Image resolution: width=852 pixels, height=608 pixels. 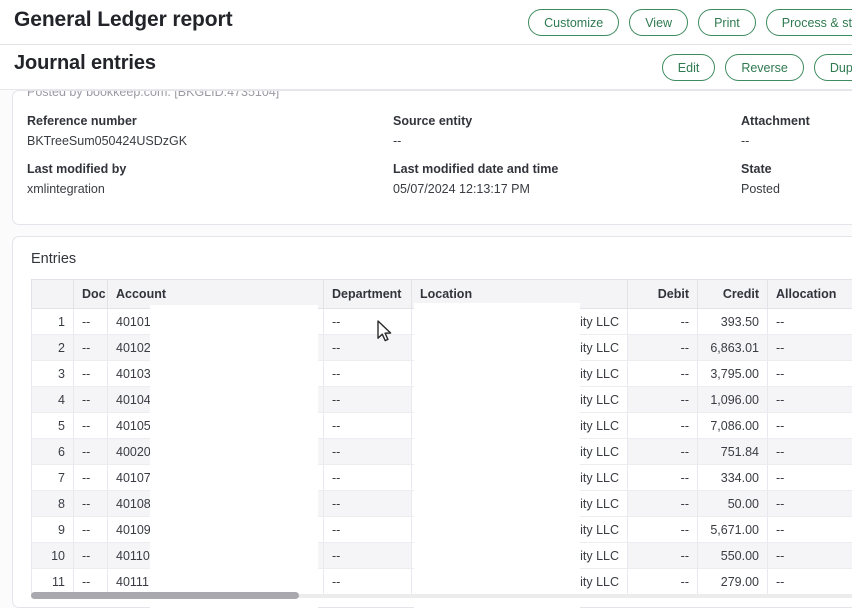 I want to click on table-row: 7 -- 40107 -- City LLC -- 334.00 --, so click(x=441, y=477).